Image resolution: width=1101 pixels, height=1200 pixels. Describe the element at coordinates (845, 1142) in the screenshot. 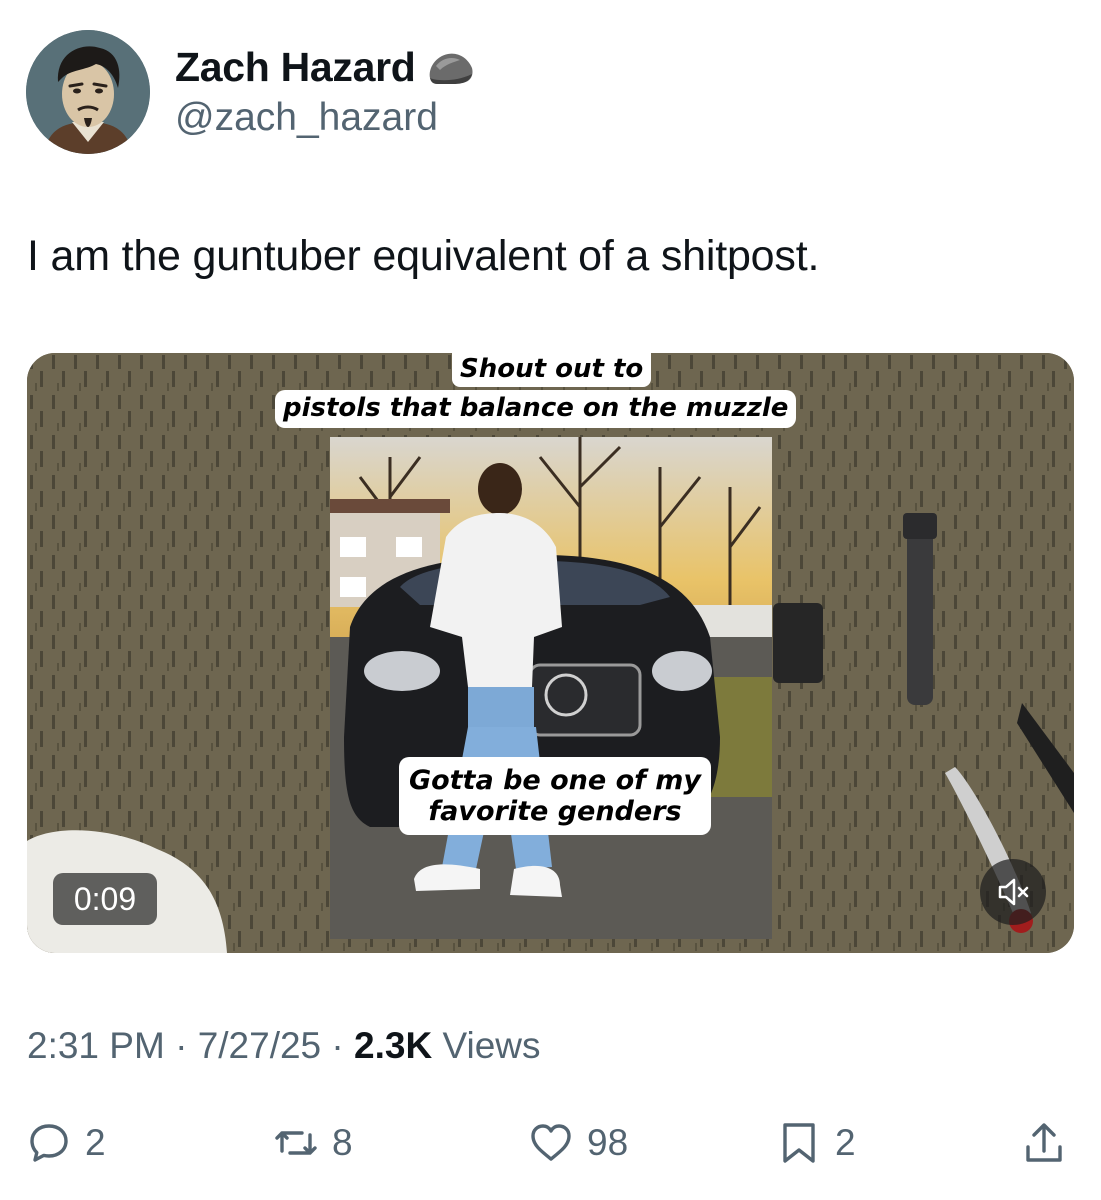

I see `bookmark-count: 2` at that location.